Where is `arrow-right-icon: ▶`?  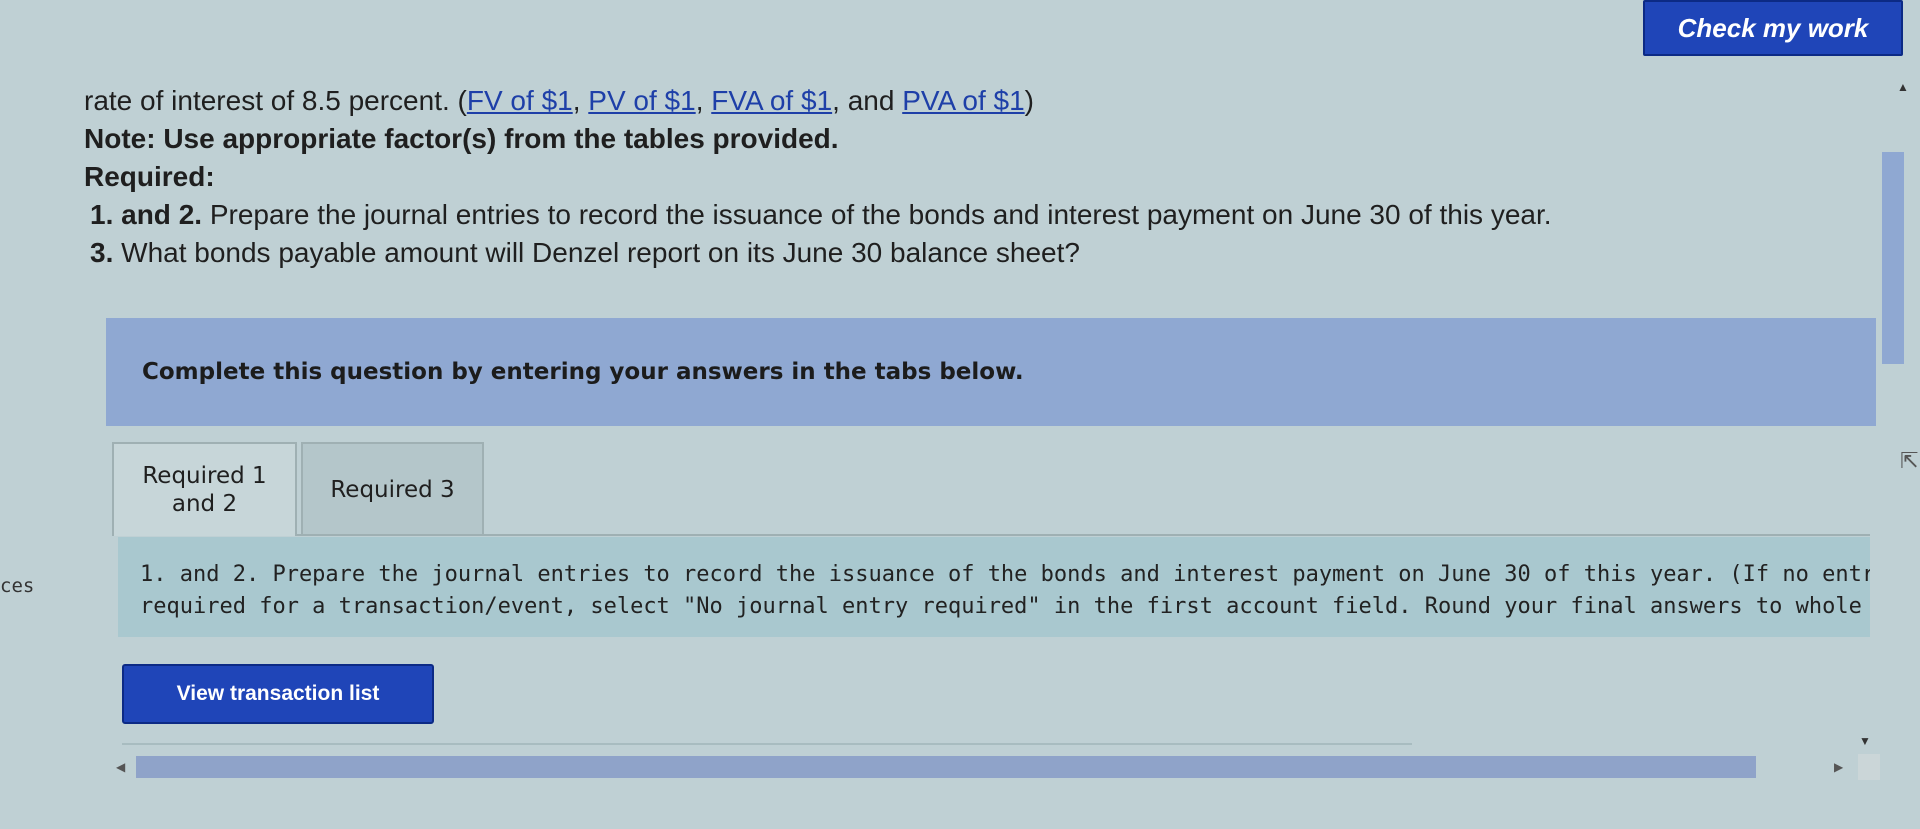 arrow-right-icon: ▶ is located at coordinates (1838, 767).